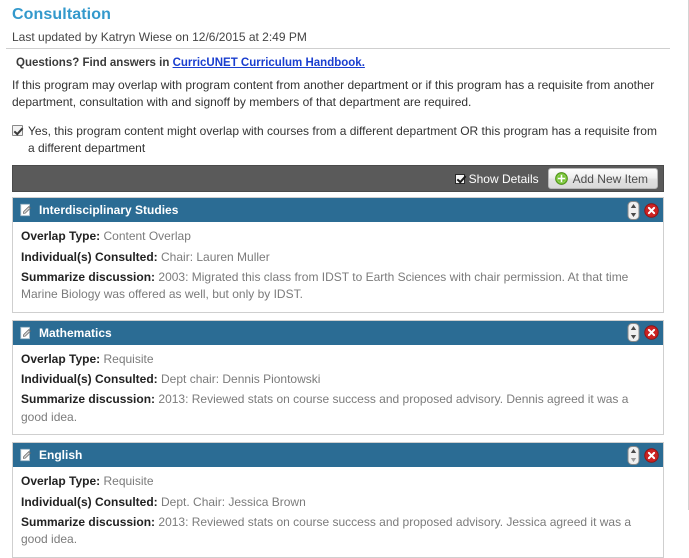 Image resolution: width=689 pixels, height=558 pixels. Describe the element at coordinates (338, 332) in the screenshot. I see `card-header: Mathematics` at that location.